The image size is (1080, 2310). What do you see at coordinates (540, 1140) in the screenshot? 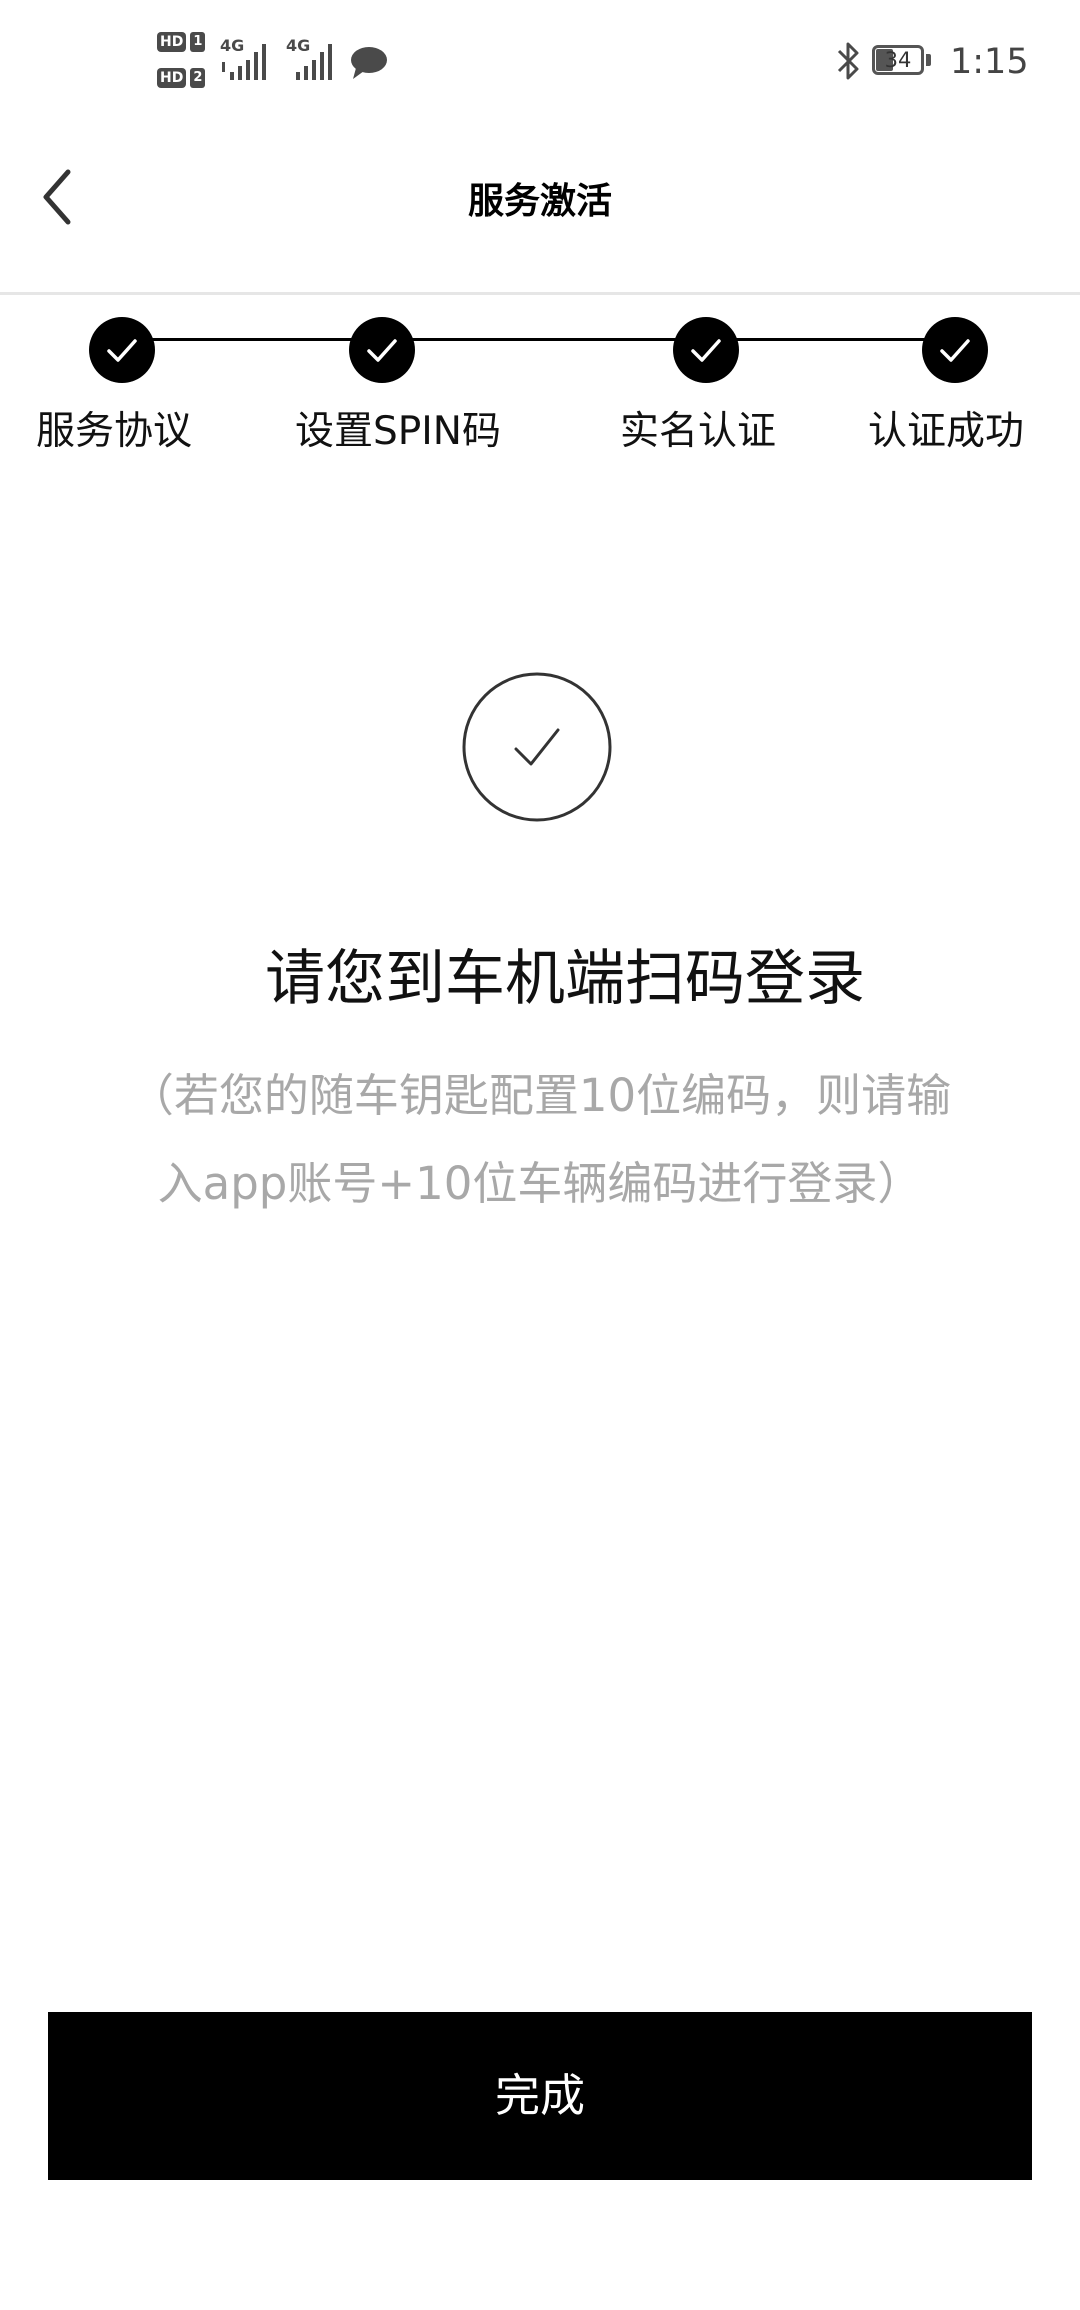
I see `login-hint: （若您的随车钥匙配置10位编码，则请输 入app账号+10位车辆编码进行登录）` at bounding box center [540, 1140].